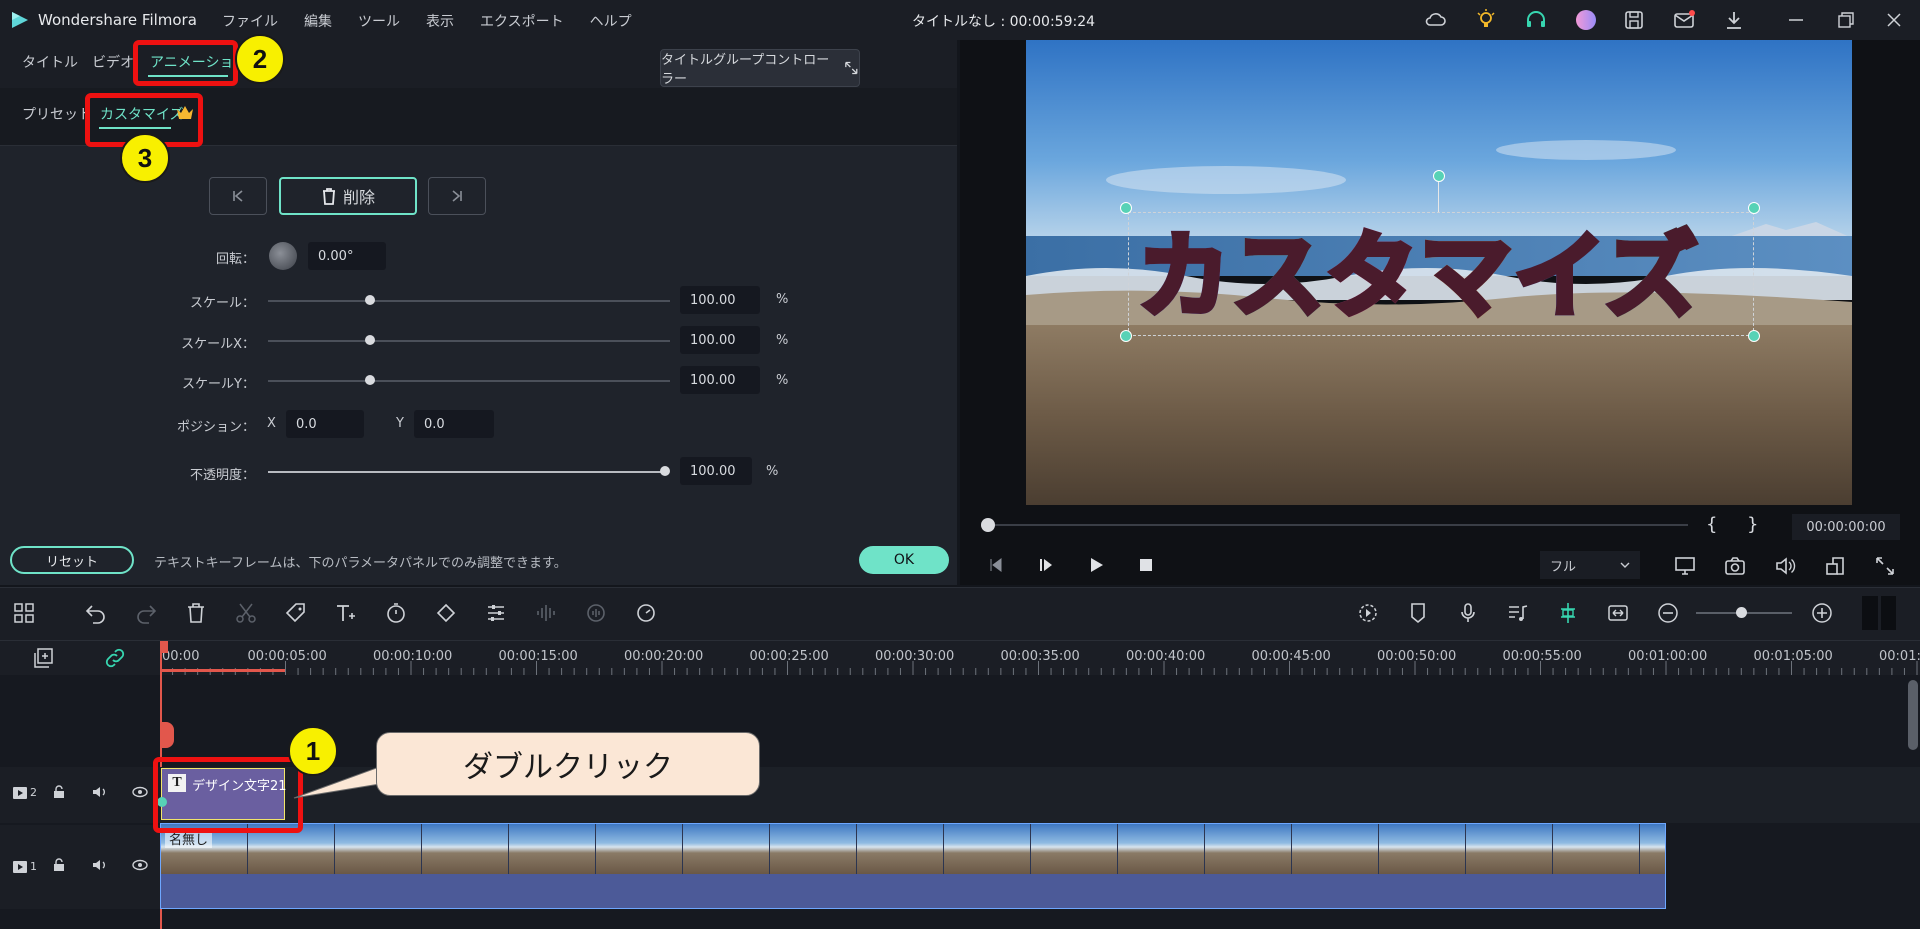 This screenshot has width=1920, height=929. Describe the element at coordinates (1741, 612) in the screenshot. I see `zoom-slider-knob` at that location.